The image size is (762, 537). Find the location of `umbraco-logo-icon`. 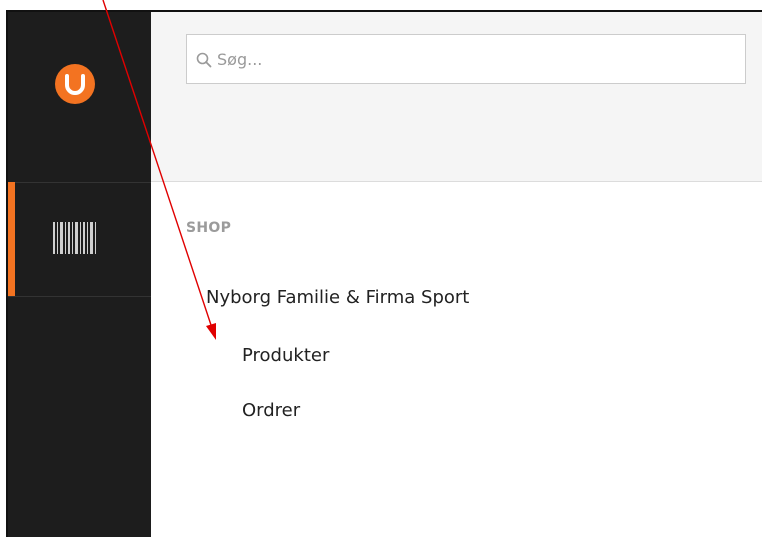

umbraco-logo-icon is located at coordinates (75, 84).